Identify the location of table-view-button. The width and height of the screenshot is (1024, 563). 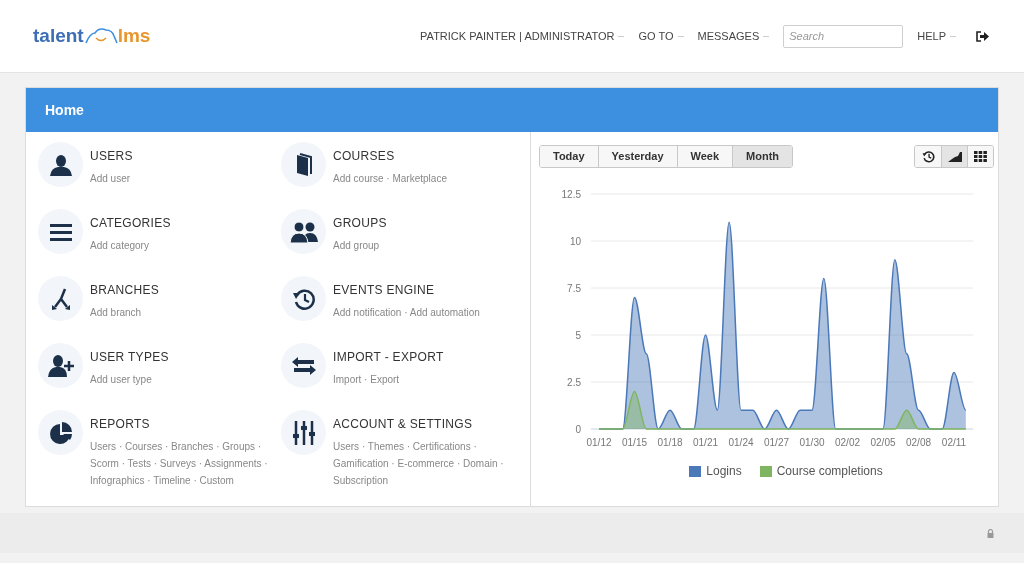
(980, 156).